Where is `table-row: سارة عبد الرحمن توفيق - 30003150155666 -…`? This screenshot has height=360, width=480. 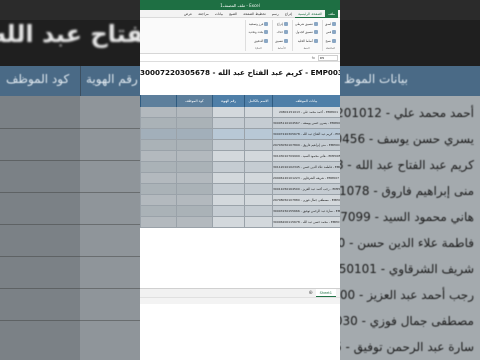 table-row: سارة عبد الرحمن توفيق - 30003150155666 -… is located at coordinates (240, 211).